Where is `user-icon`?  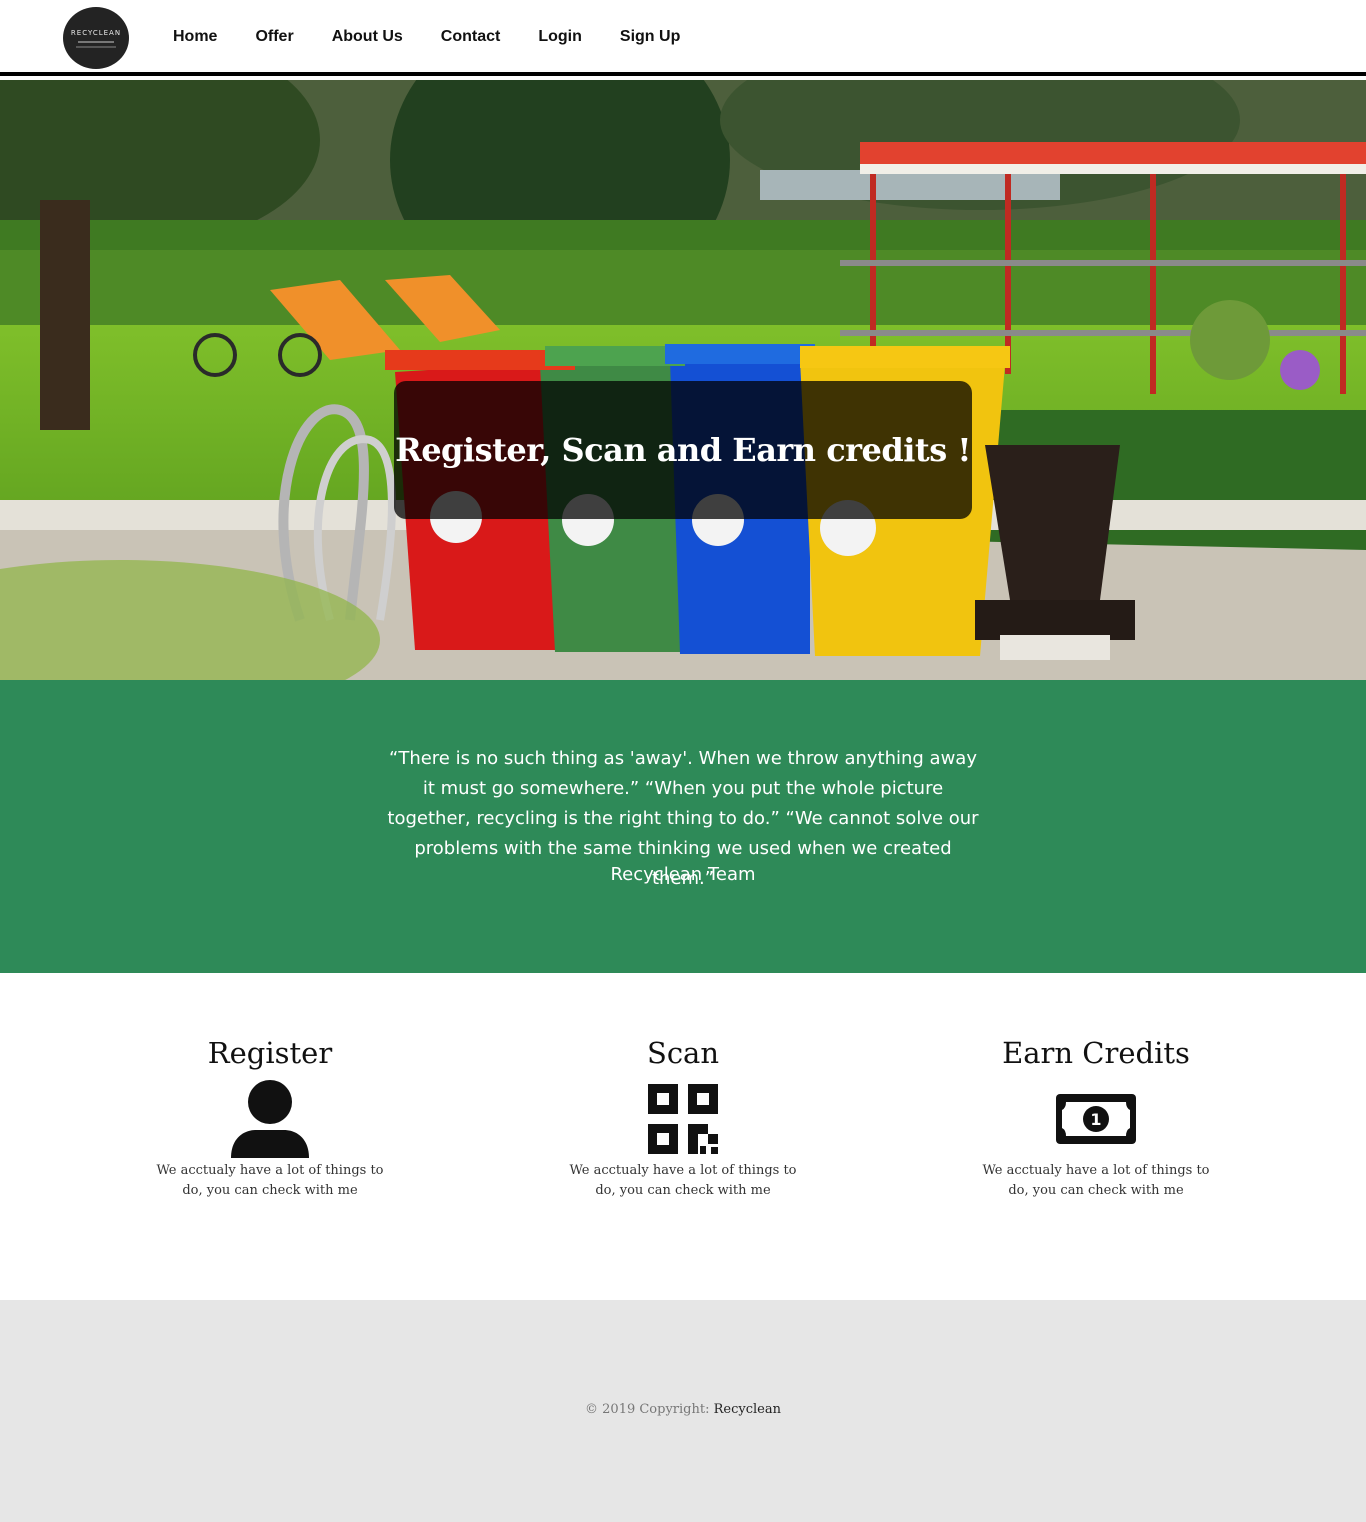 user-icon is located at coordinates (270, 1119).